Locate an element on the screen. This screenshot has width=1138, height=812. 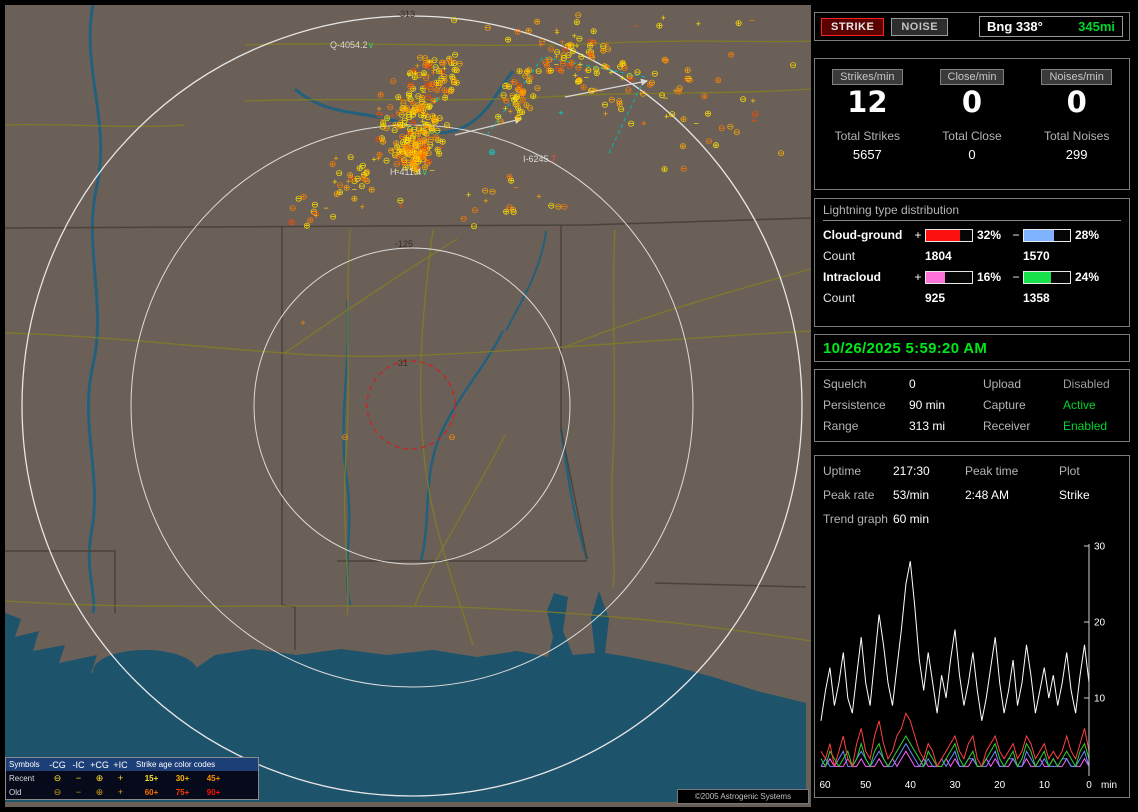
status-label: Uptime is located at coordinates (842, 471).